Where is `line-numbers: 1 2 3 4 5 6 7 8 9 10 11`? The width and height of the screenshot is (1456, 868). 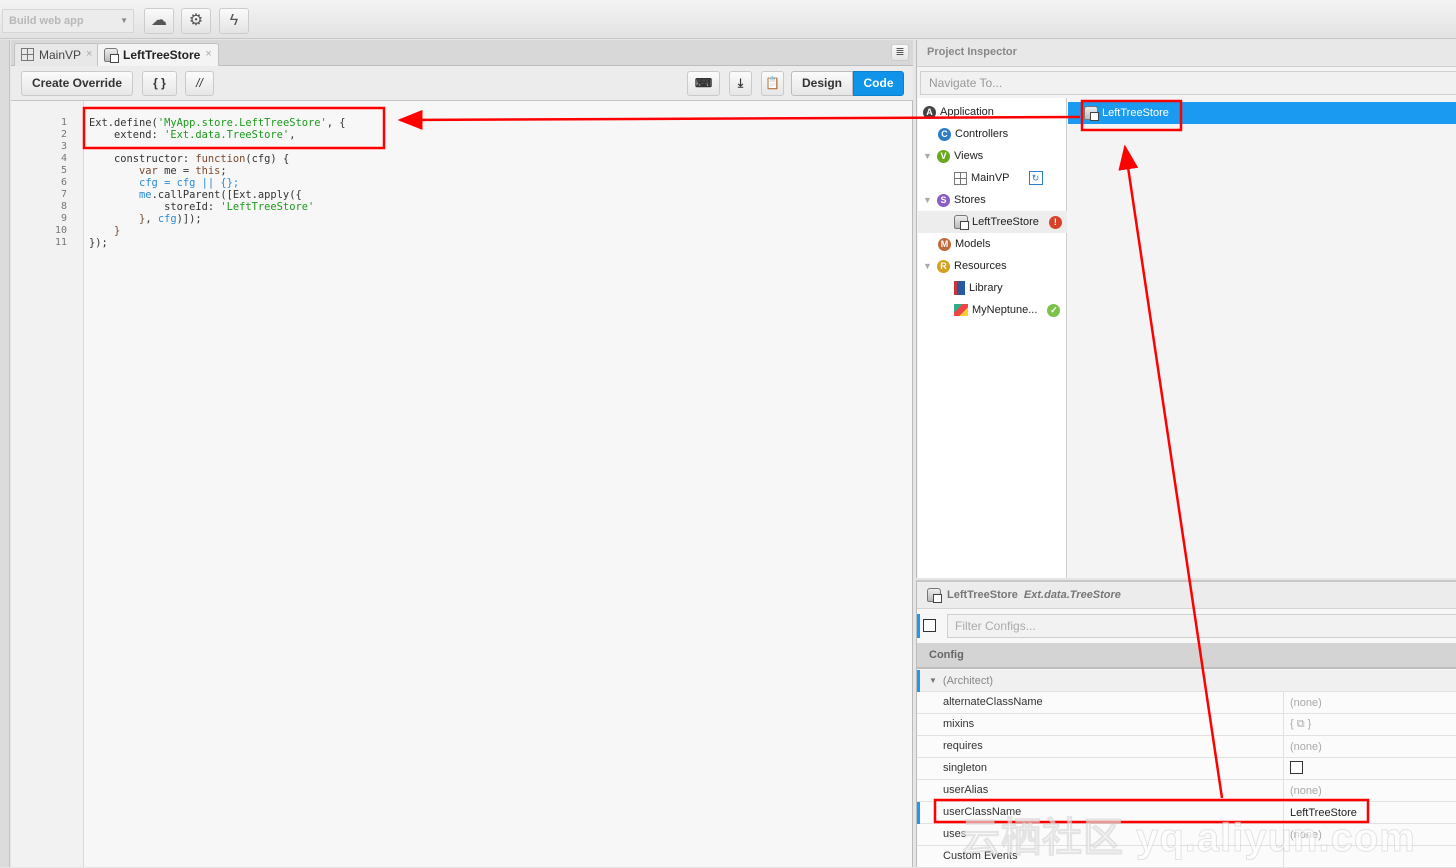 line-numbers: 1 2 3 4 5 6 7 8 9 10 11 is located at coordinates (47, 484).